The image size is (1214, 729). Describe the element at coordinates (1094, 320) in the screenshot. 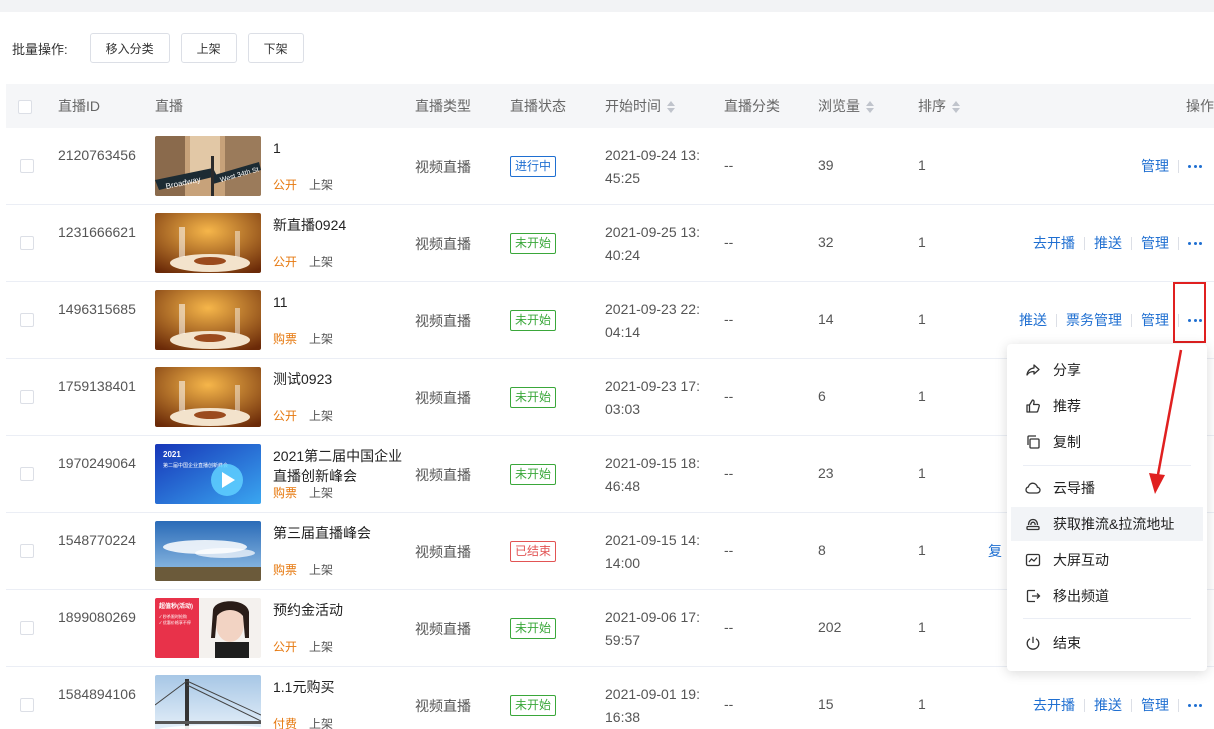

I see `ticket-manage-link: 票务管理` at that location.